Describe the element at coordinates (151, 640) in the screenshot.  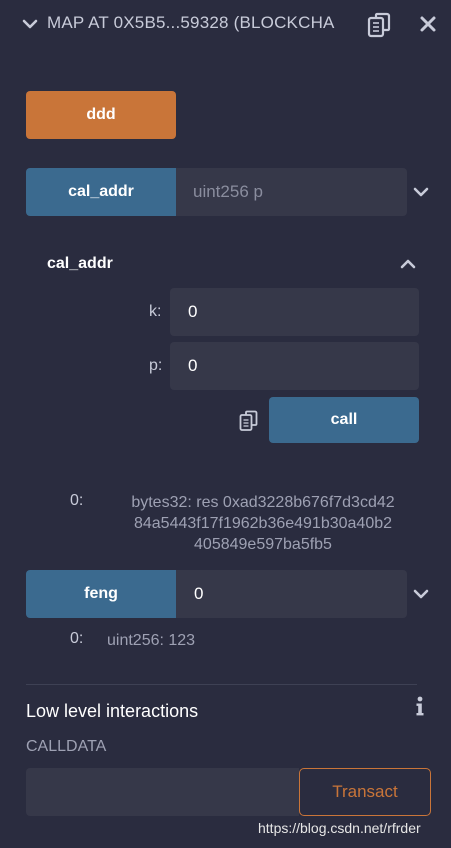
I see `feng-output-value: uint256: 123` at that location.